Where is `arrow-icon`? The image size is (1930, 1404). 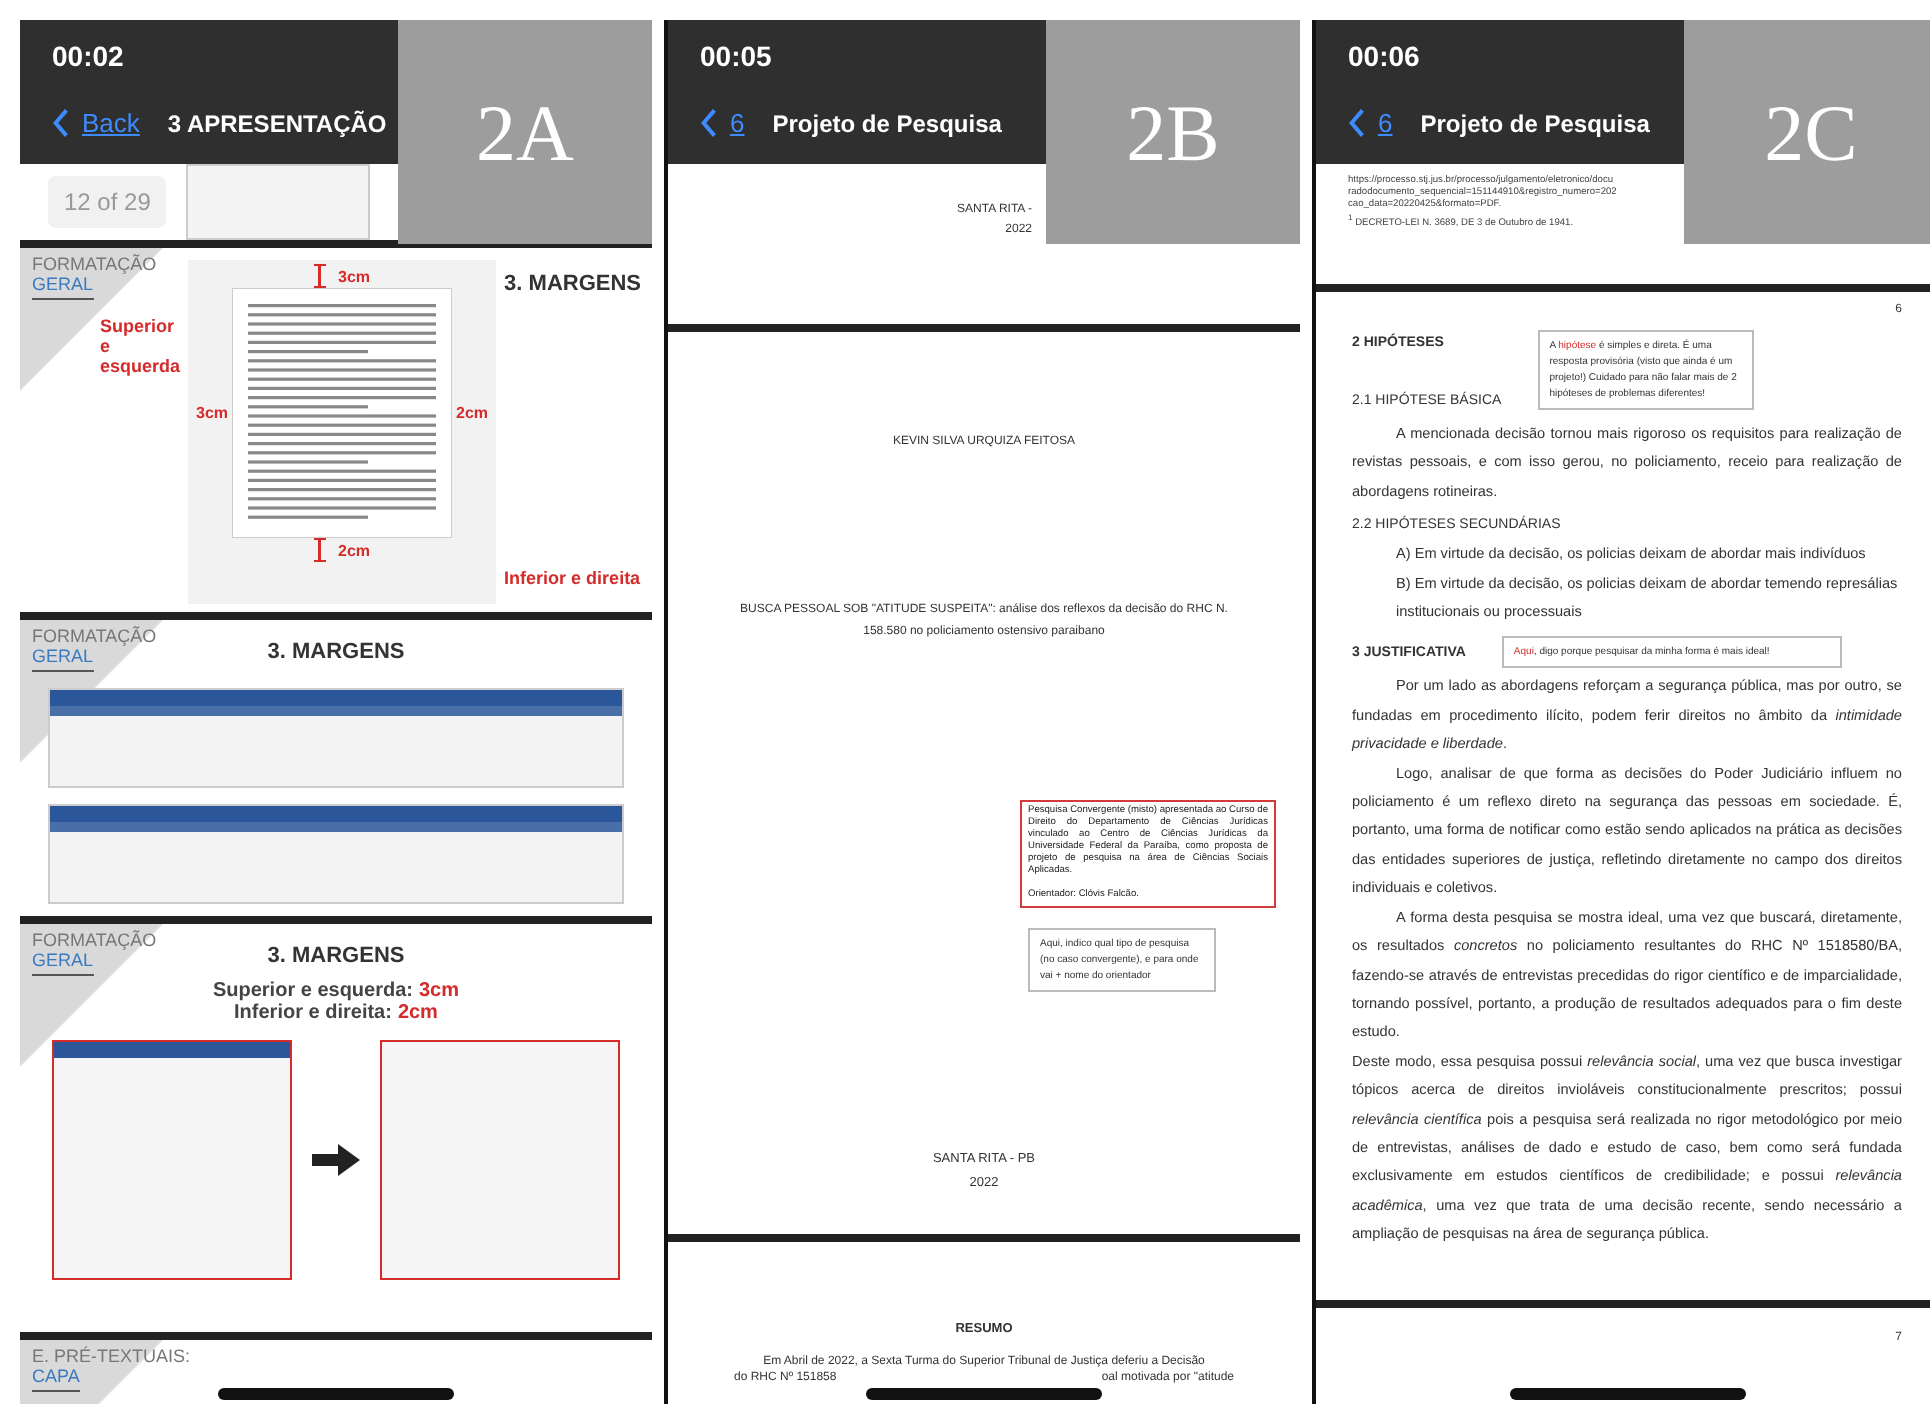
arrow-icon is located at coordinates (336, 1160).